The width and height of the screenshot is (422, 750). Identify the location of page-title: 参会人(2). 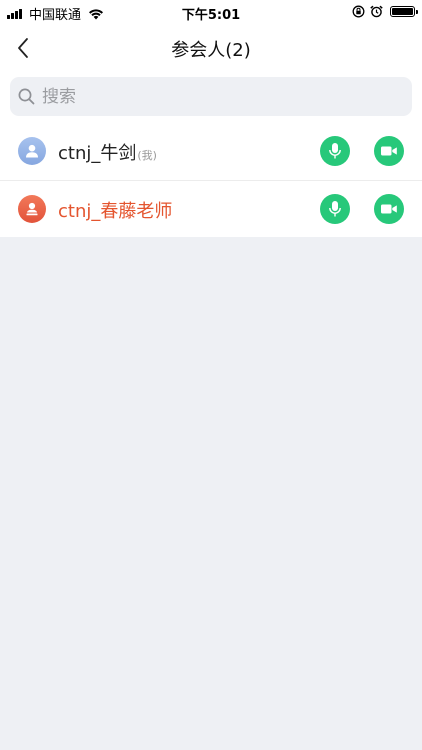
(211, 50).